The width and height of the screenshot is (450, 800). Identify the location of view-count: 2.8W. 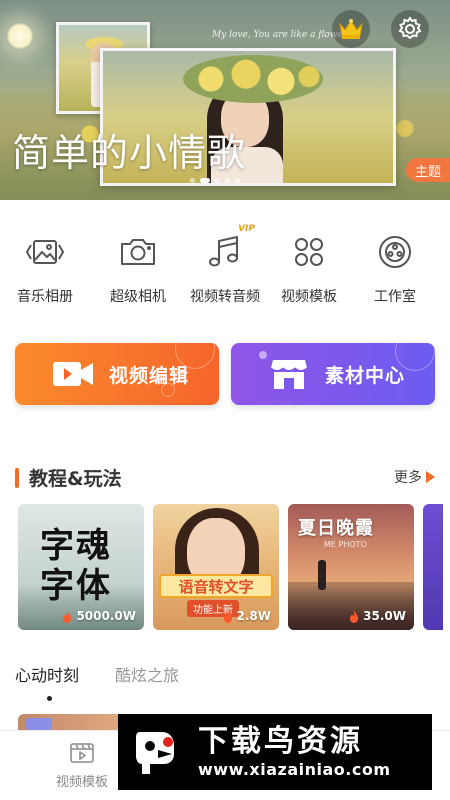
(247, 616).